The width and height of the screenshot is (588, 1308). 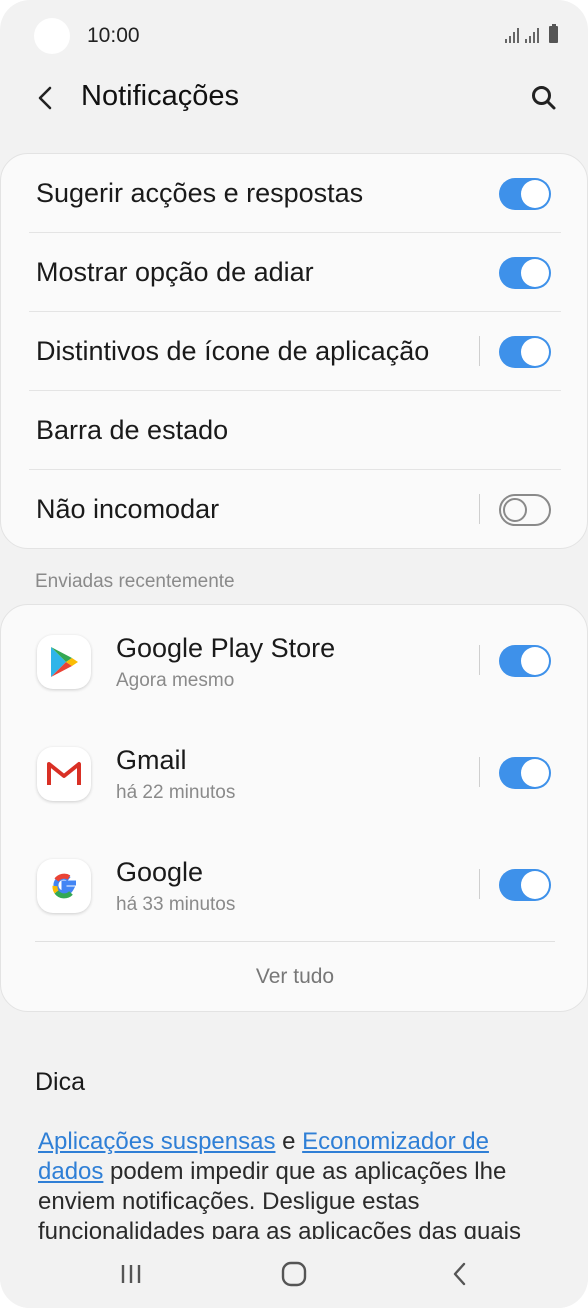 I want to click on setting-label: Distintivos de ícone de aplicação, so click(x=233, y=351).